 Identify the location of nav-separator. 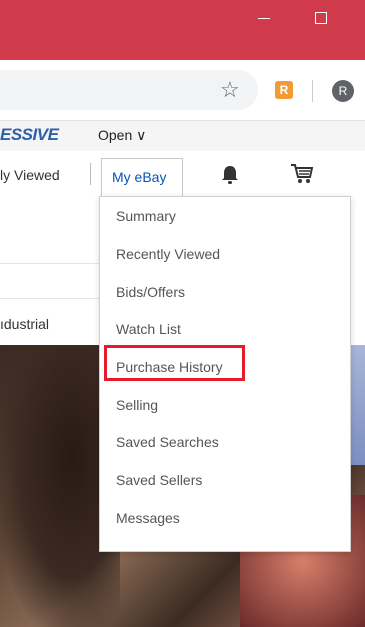
(90, 174).